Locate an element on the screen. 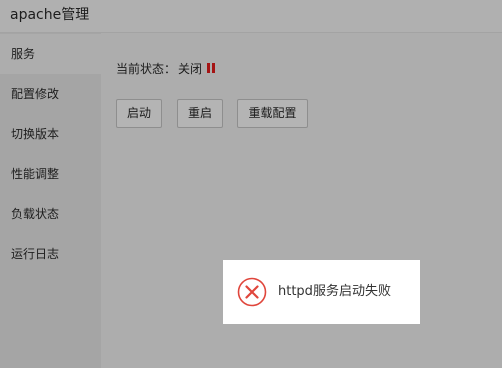 Image resolution: width=502 pixels, height=368 pixels. sidebar-item-config-edit: 配置修改 is located at coordinates (50, 94).